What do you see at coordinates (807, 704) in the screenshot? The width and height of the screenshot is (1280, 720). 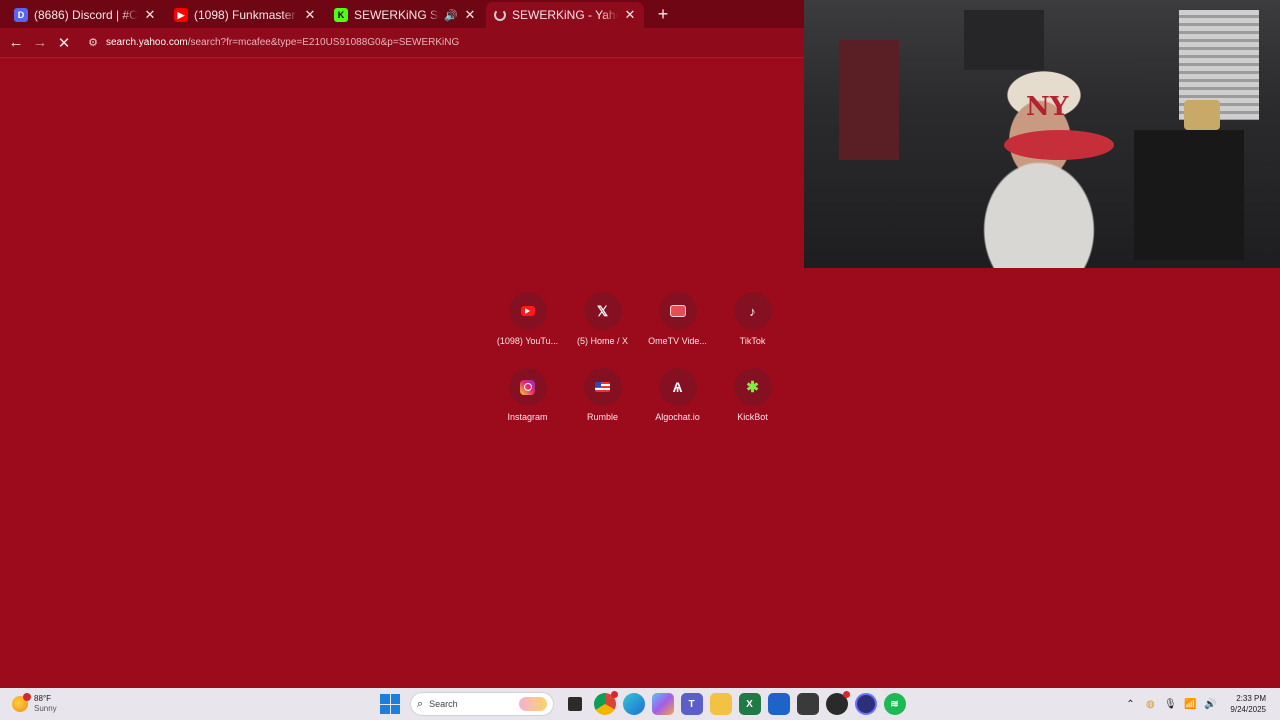 I see `app-icon` at bounding box center [807, 704].